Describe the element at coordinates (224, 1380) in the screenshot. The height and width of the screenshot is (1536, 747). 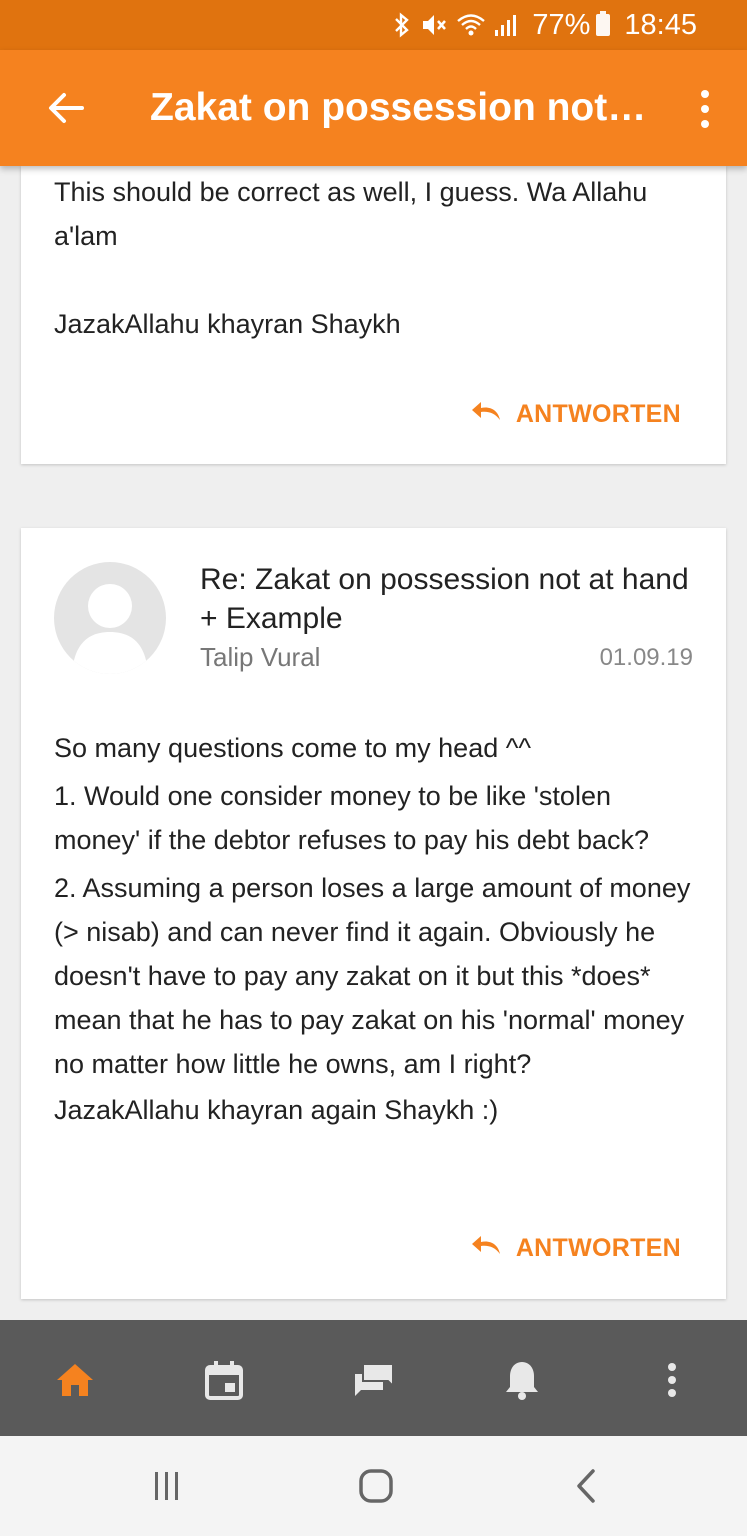
I see `calendar-icon` at that location.